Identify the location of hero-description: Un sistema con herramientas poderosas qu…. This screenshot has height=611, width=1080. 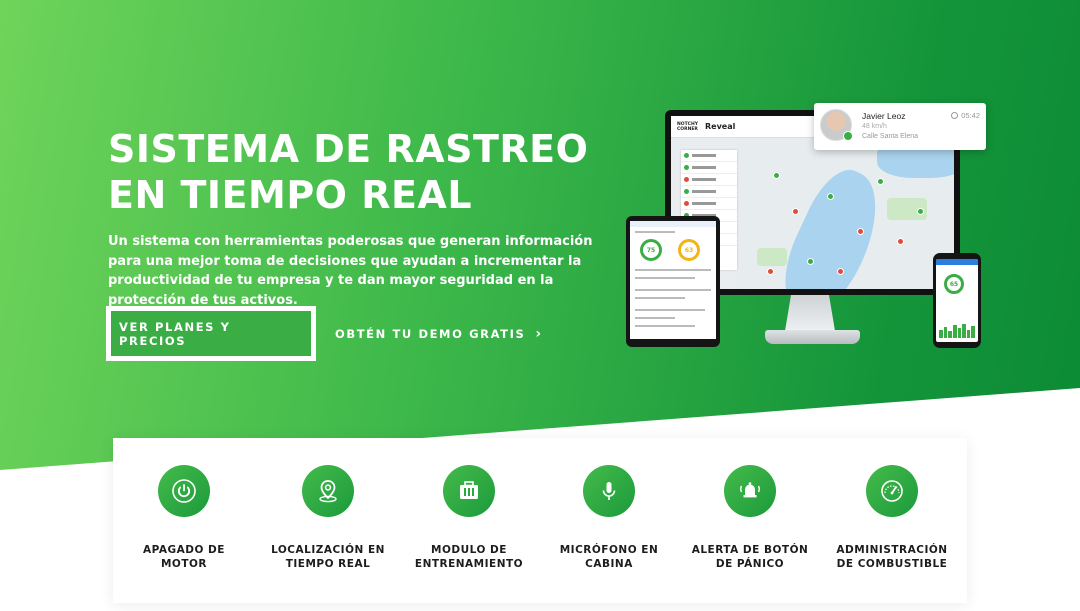
(350, 271).